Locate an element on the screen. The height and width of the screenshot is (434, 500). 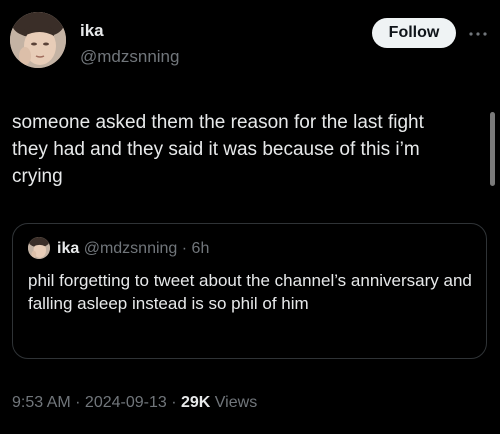
tweet-date: 2024-09-13 is located at coordinates (126, 402).